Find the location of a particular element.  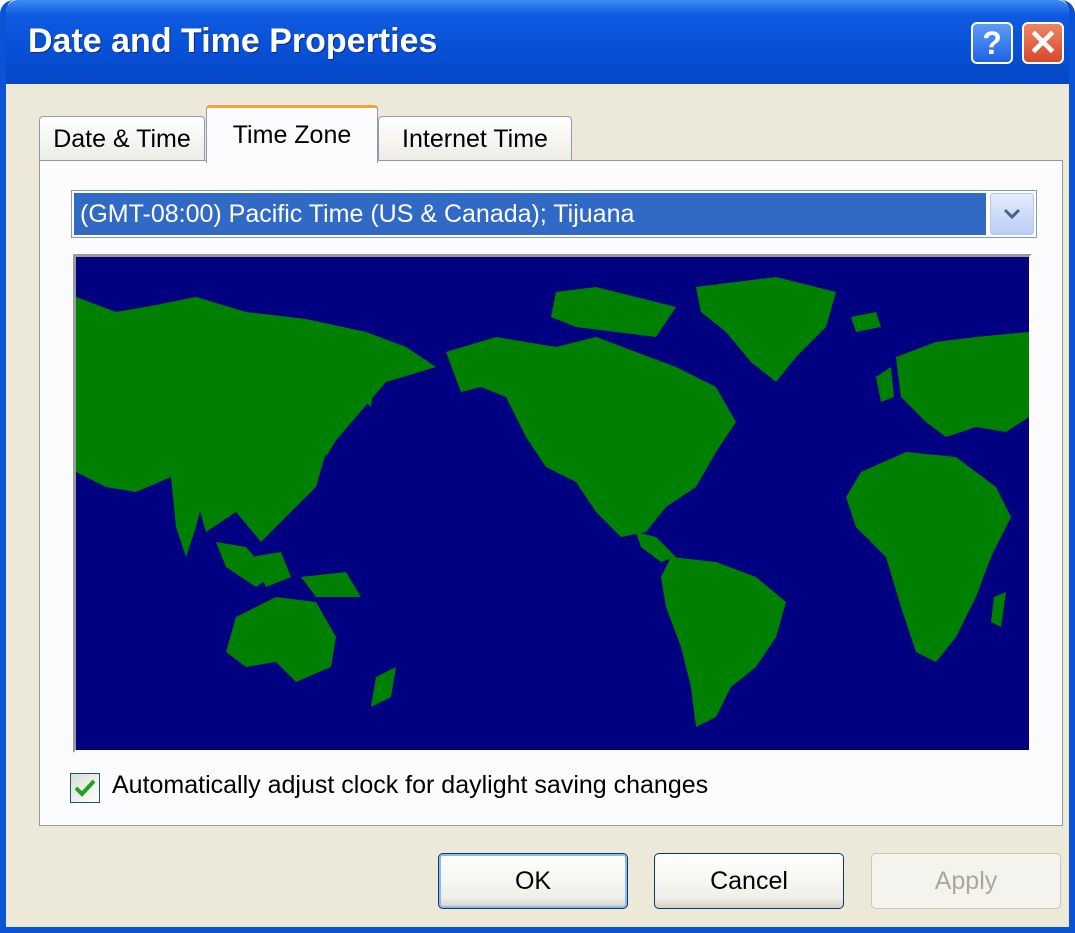

checkmark-icon is located at coordinates (85, 788).